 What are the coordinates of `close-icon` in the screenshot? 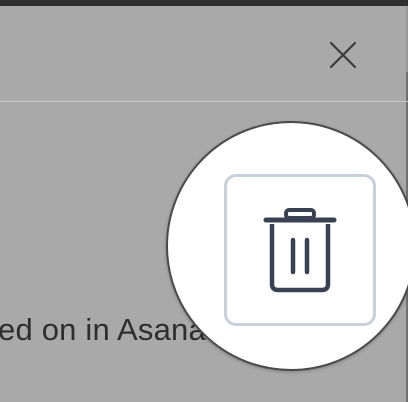 It's located at (343, 55).